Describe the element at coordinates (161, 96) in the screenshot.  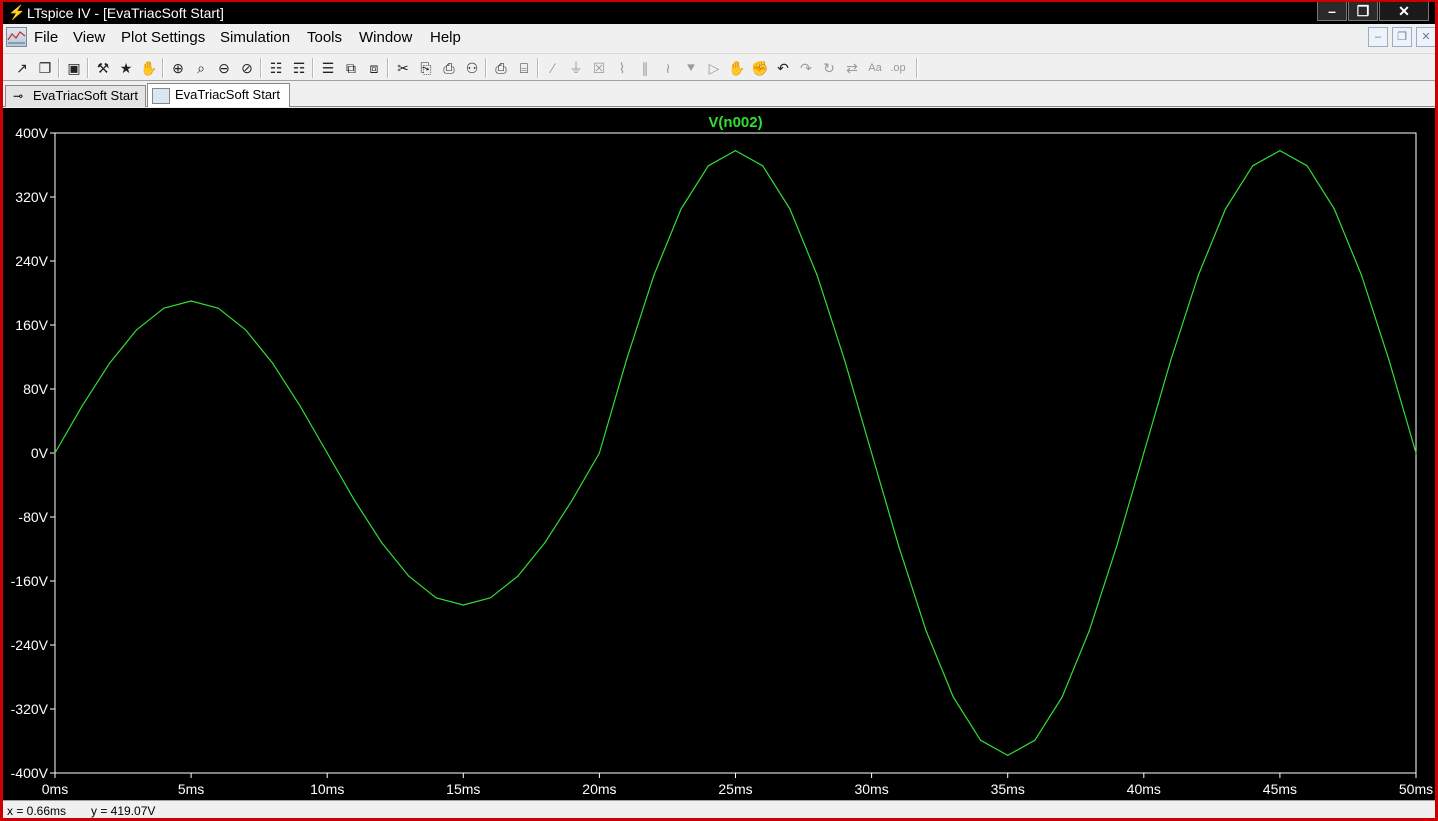
I see `waveform-icon` at that location.